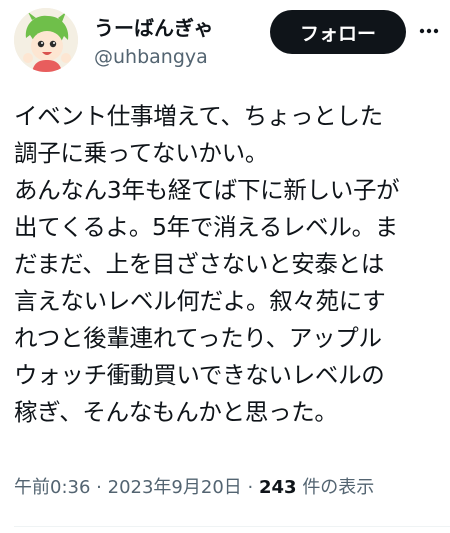 Image resolution: width=450 pixels, height=533 pixels. What do you see at coordinates (232, 526) in the screenshot?
I see `divider` at bounding box center [232, 526].